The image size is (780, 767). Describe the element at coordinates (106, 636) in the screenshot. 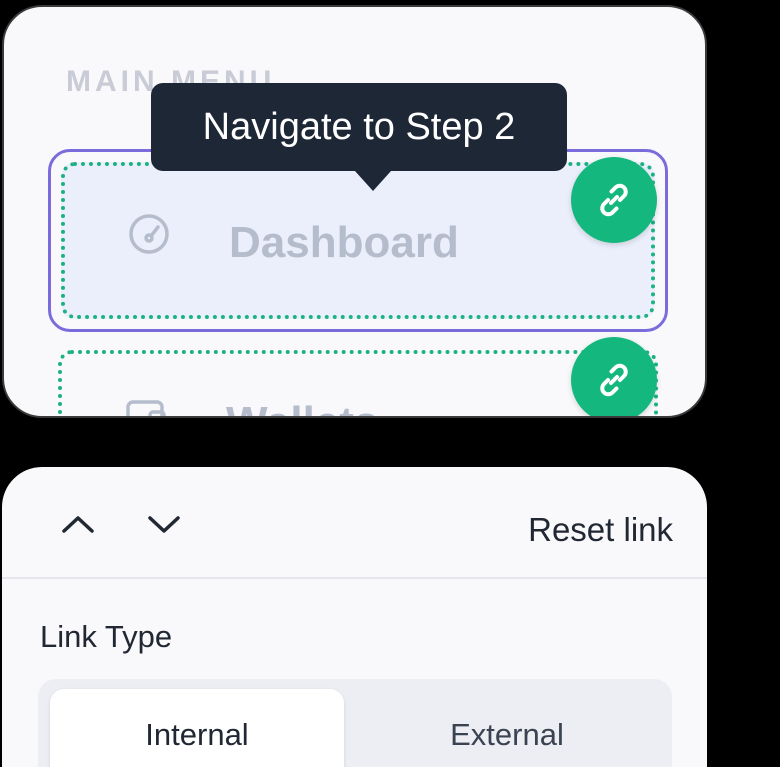

I see `link-type-label: Link Type` at that location.